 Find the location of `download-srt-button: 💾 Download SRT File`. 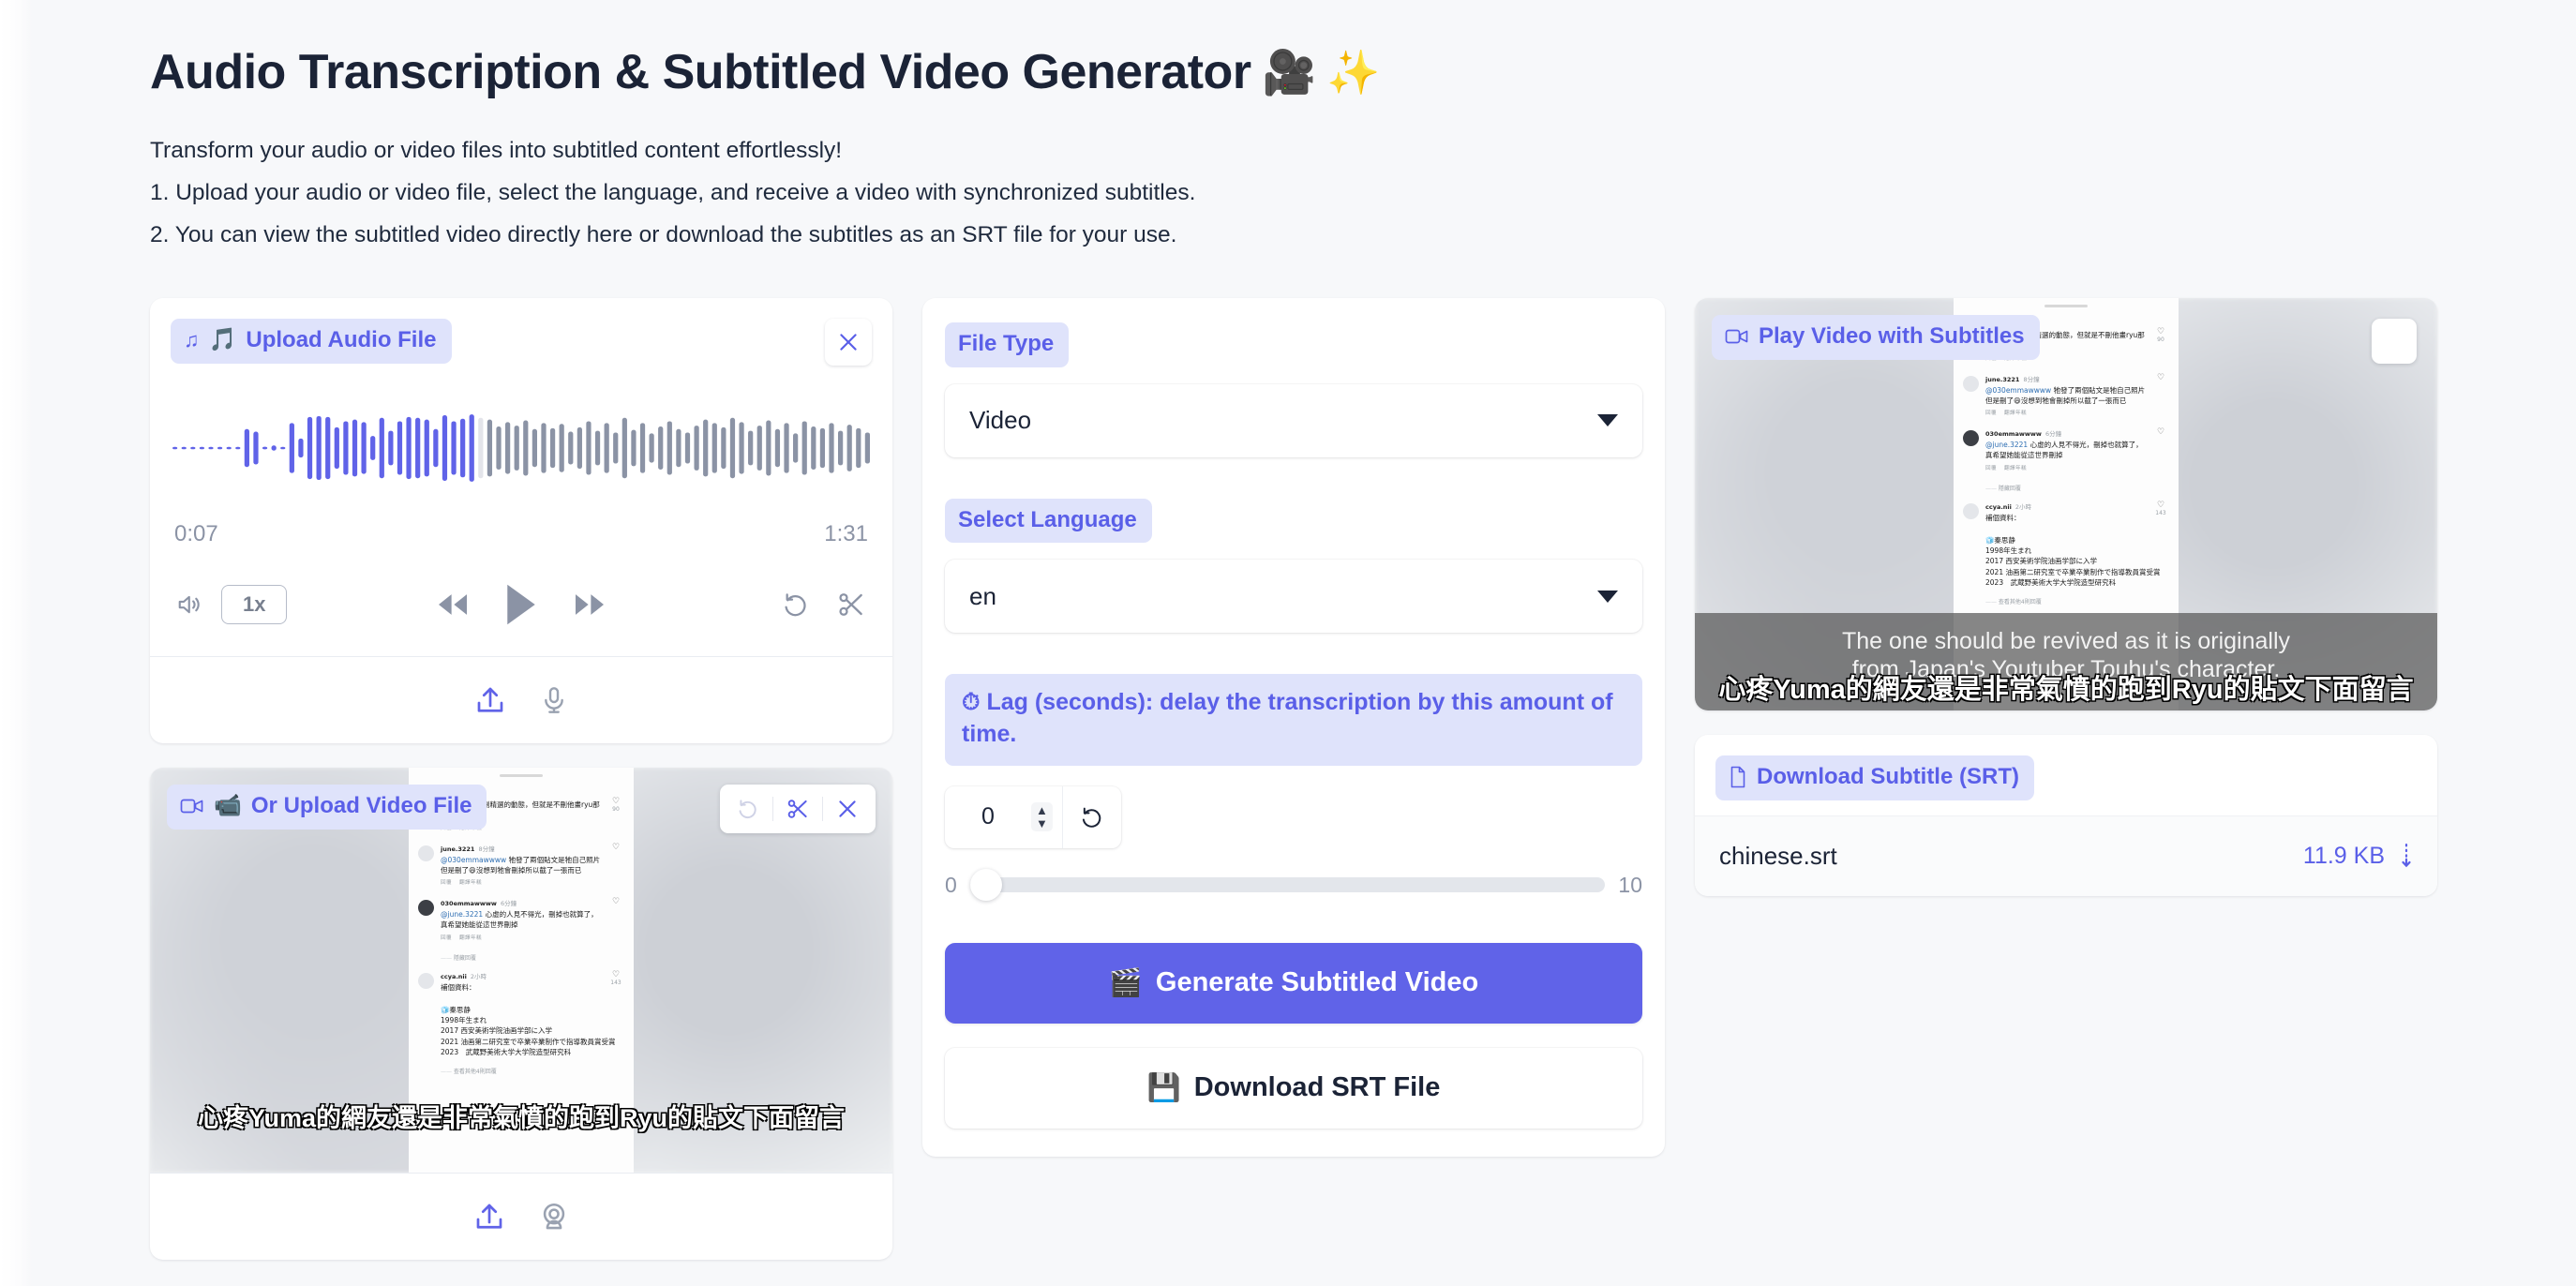

download-srt-button: 💾 Download SRT File is located at coordinates (1293, 1088).